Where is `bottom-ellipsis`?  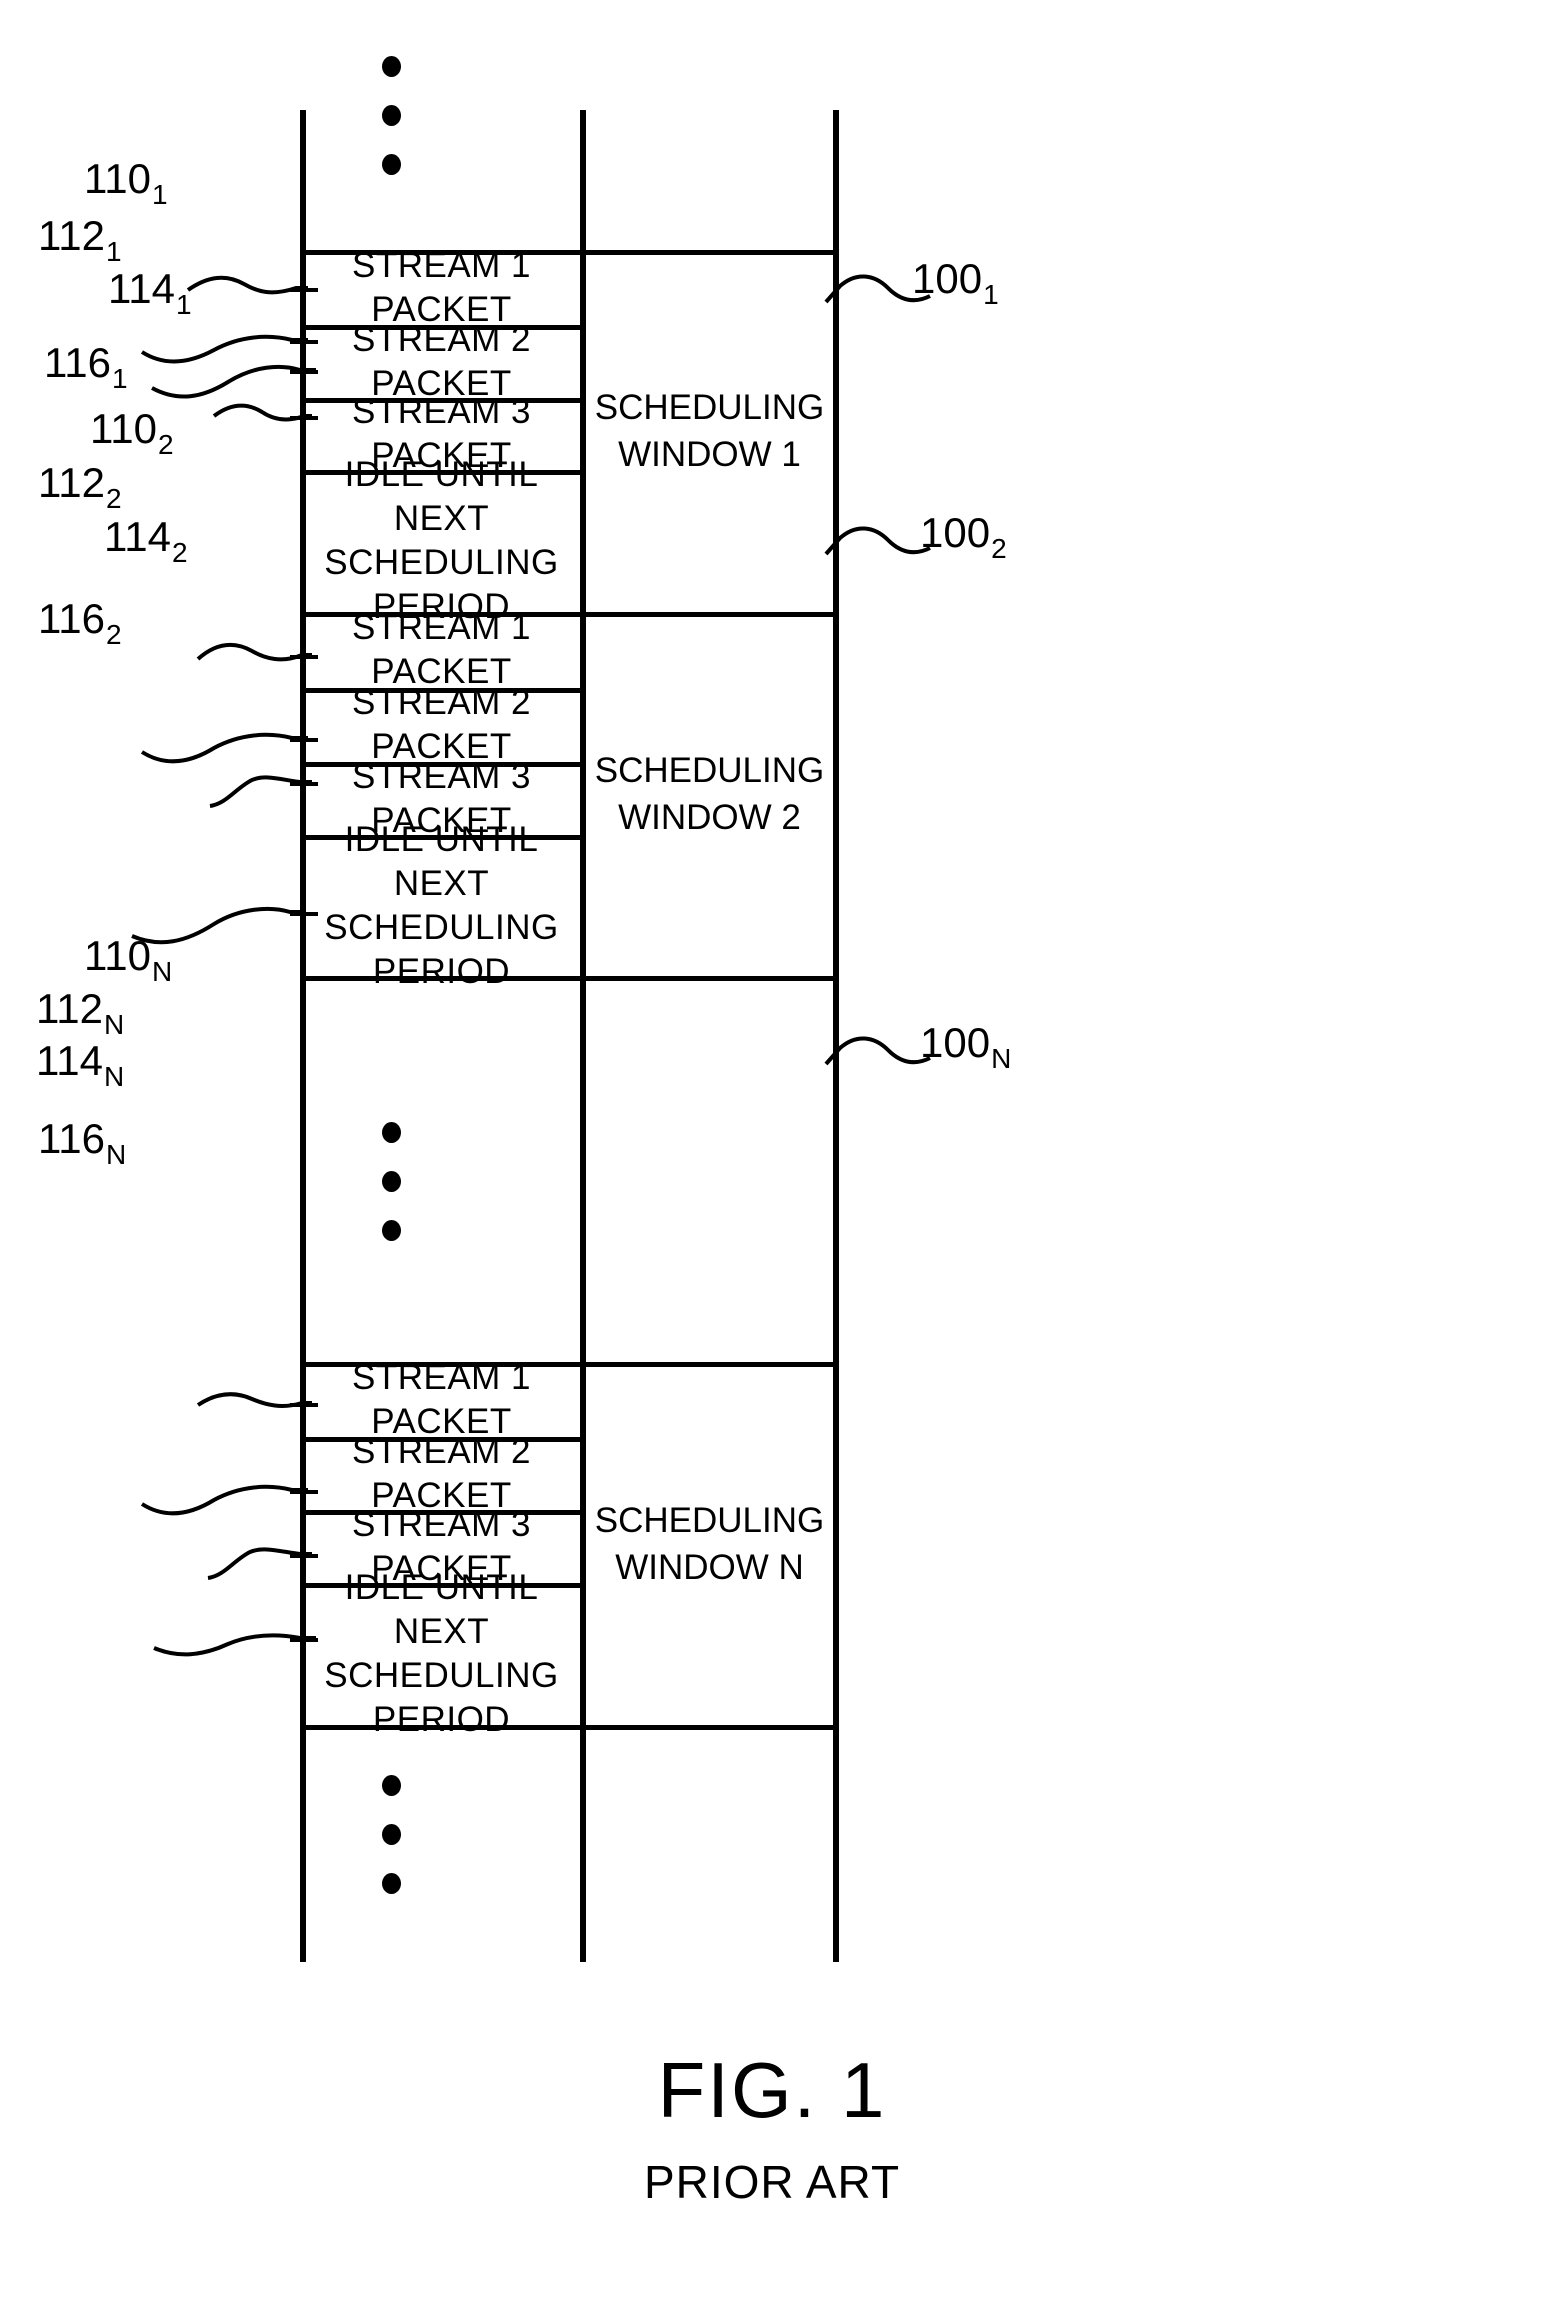 bottom-ellipsis is located at coordinates (391, 1834).